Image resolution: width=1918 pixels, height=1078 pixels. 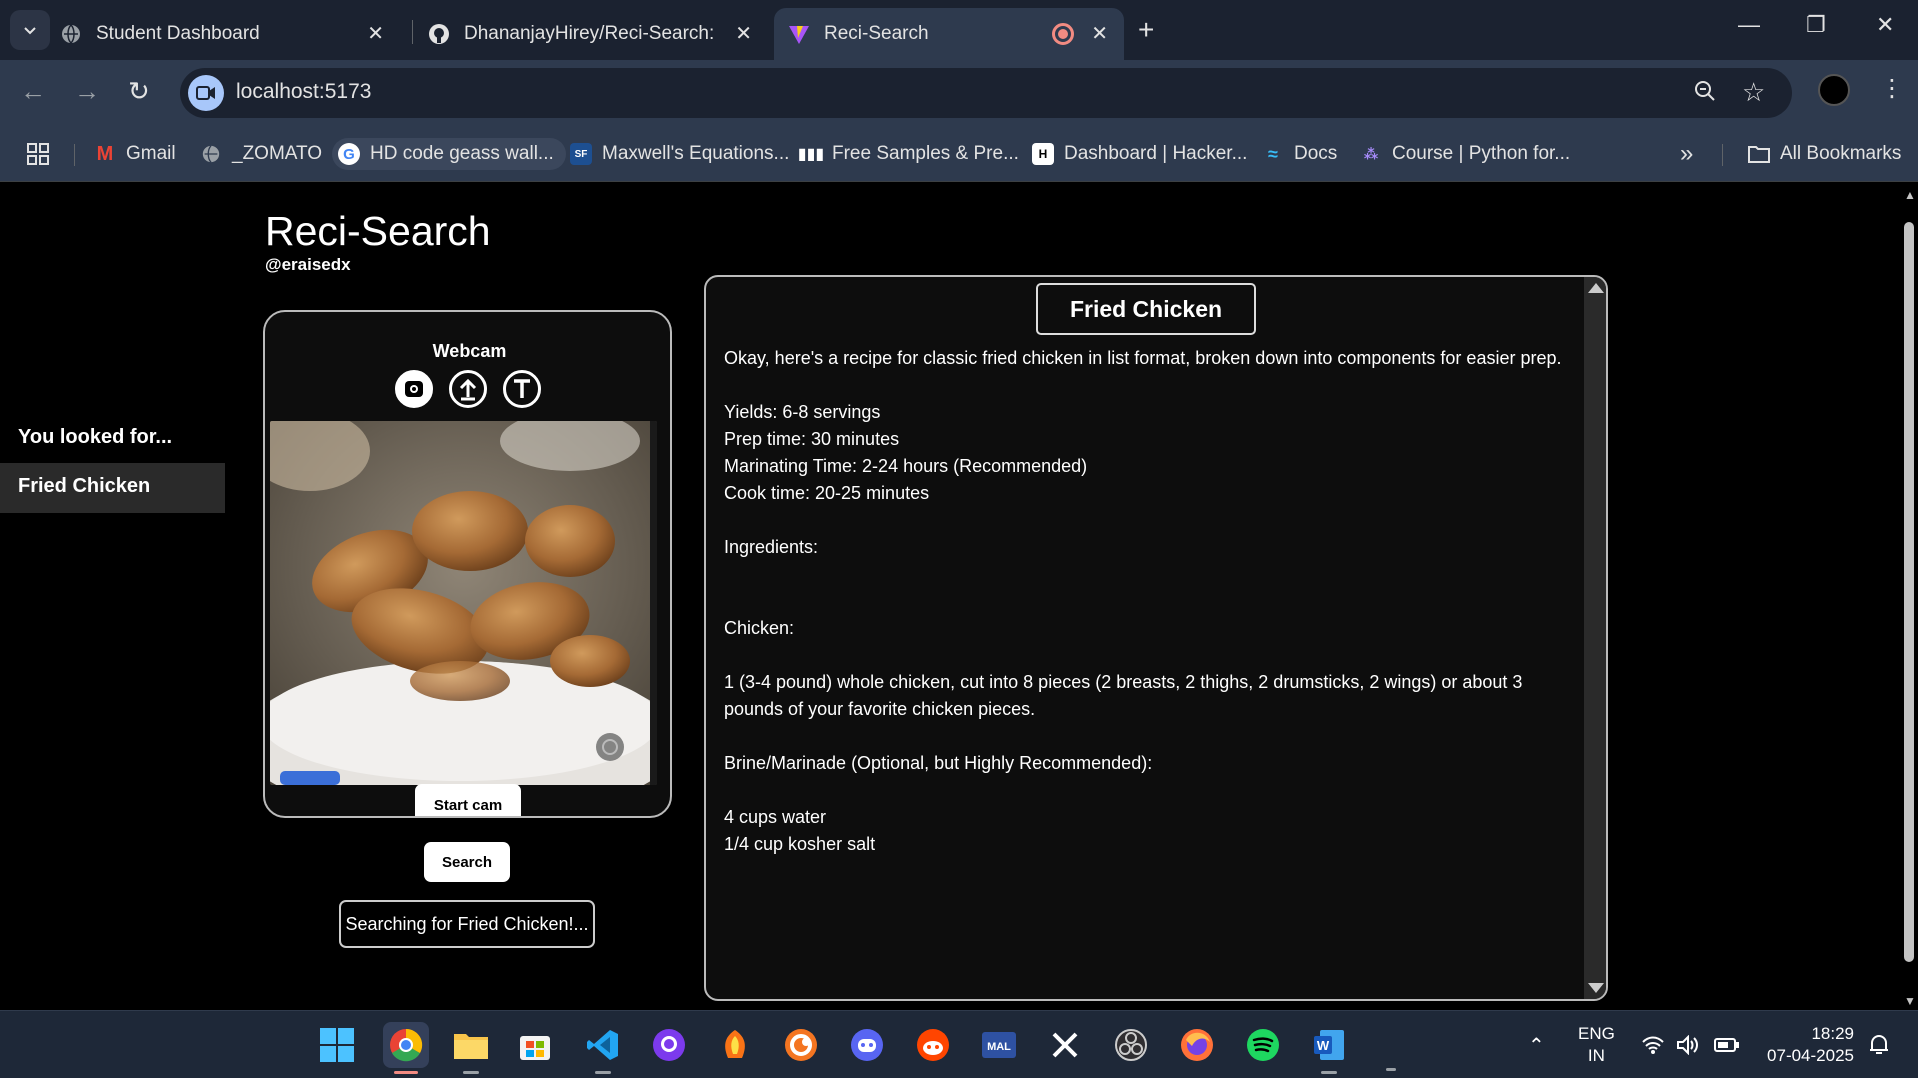 What do you see at coordinates (412, 32) in the screenshot?
I see `tab-divider` at bounding box center [412, 32].